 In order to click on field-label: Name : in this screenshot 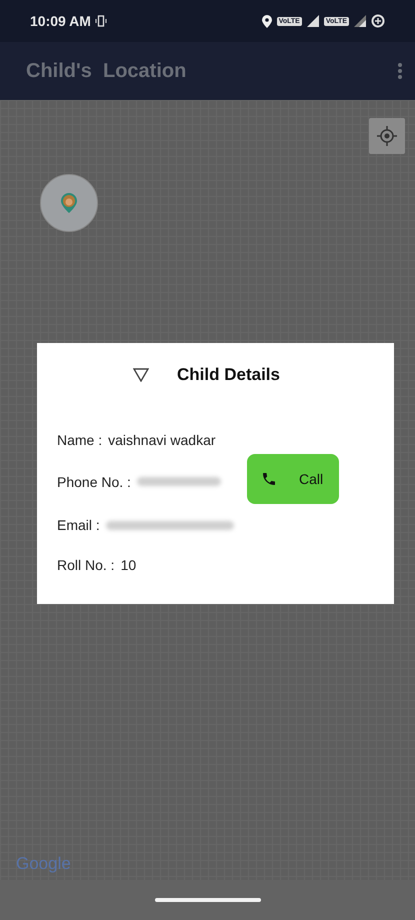, I will do `click(79, 440)`.